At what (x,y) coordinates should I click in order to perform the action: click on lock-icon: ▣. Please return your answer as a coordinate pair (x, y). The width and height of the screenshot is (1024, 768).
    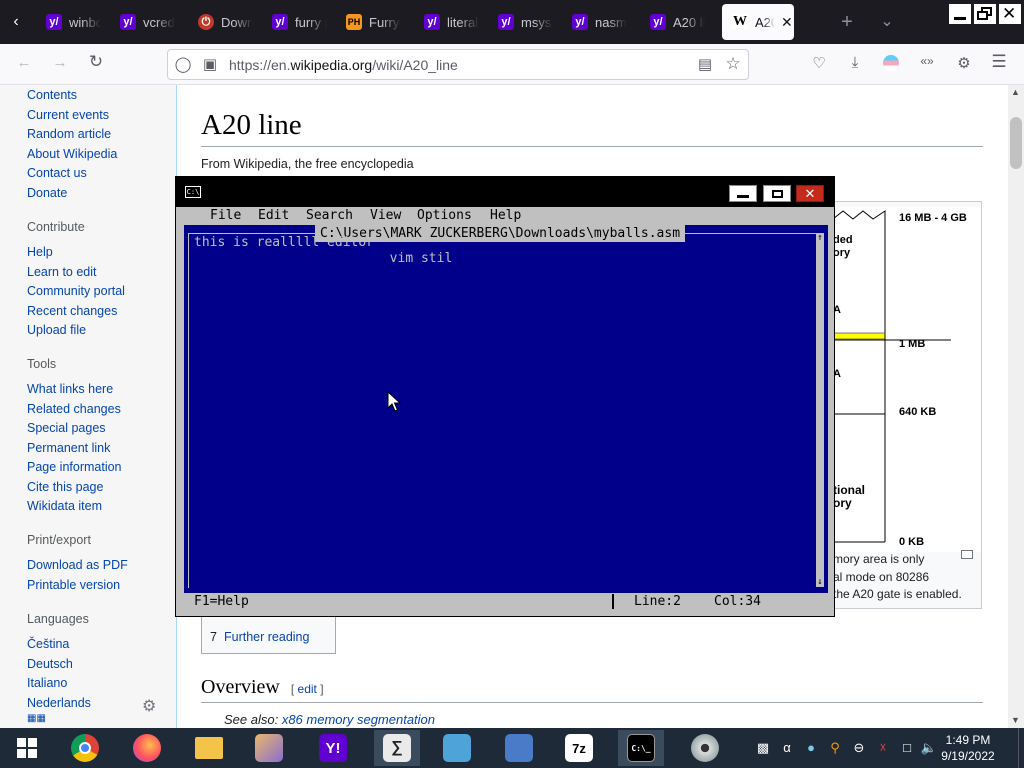
    Looking at the image, I should click on (210, 64).